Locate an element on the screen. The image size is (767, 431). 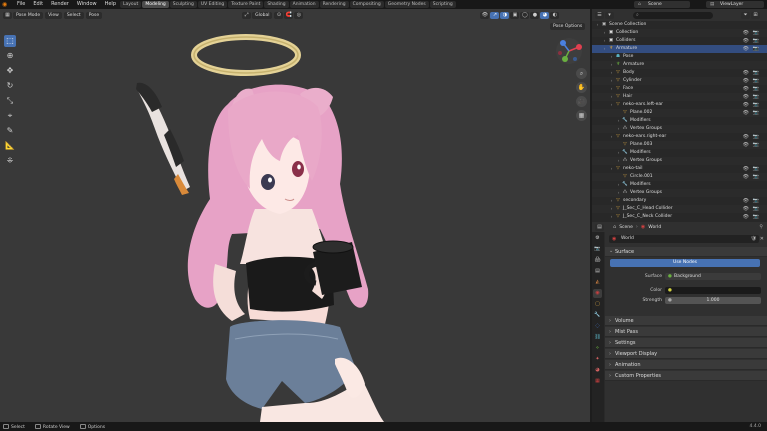
move-icon: ✥ is located at coordinates (10, 71).